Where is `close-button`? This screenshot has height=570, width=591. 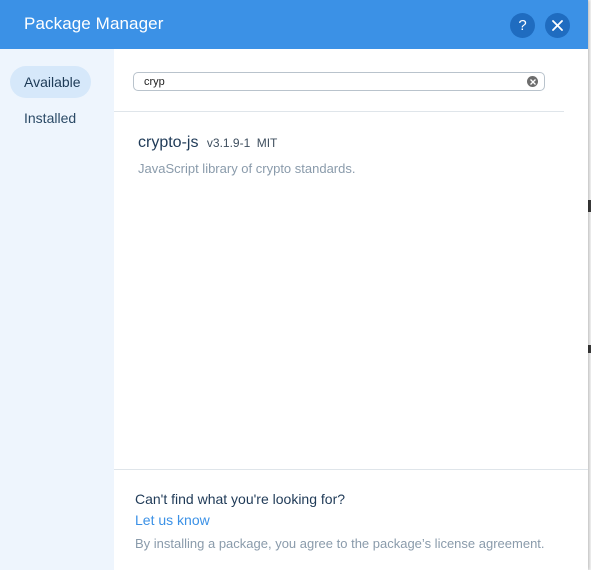
close-button is located at coordinates (557, 25).